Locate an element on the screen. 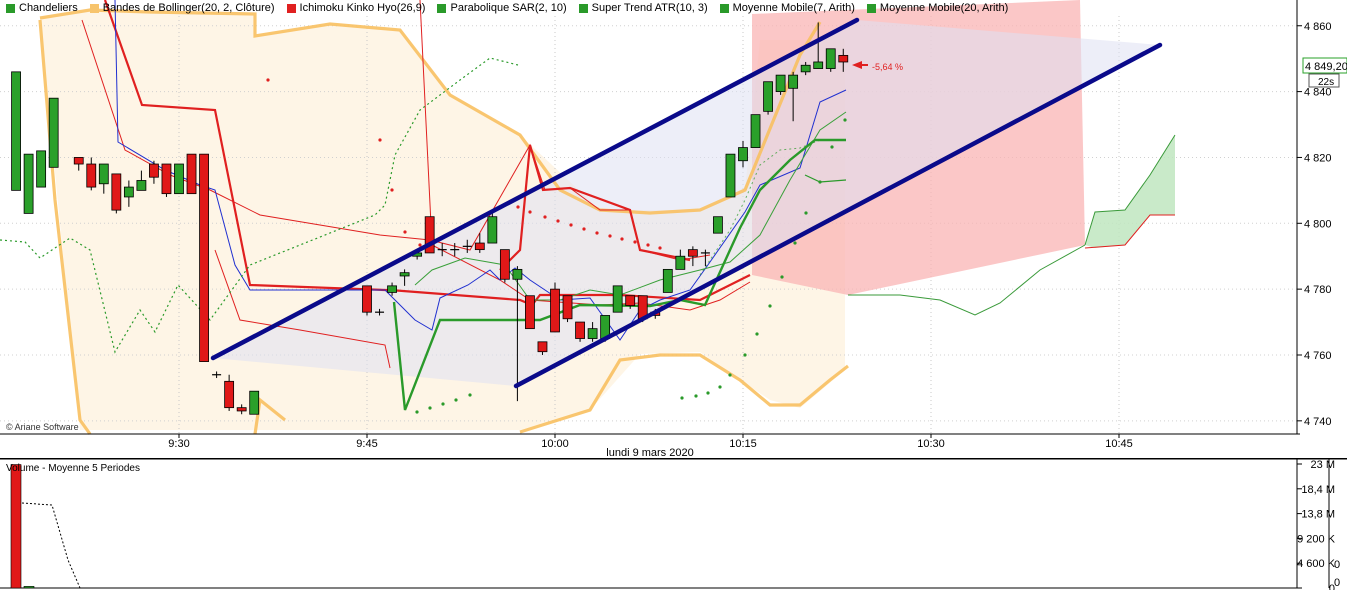 The image size is (1347, 590). timer-badge-text: 22s is located at coordinates (1326, 82).